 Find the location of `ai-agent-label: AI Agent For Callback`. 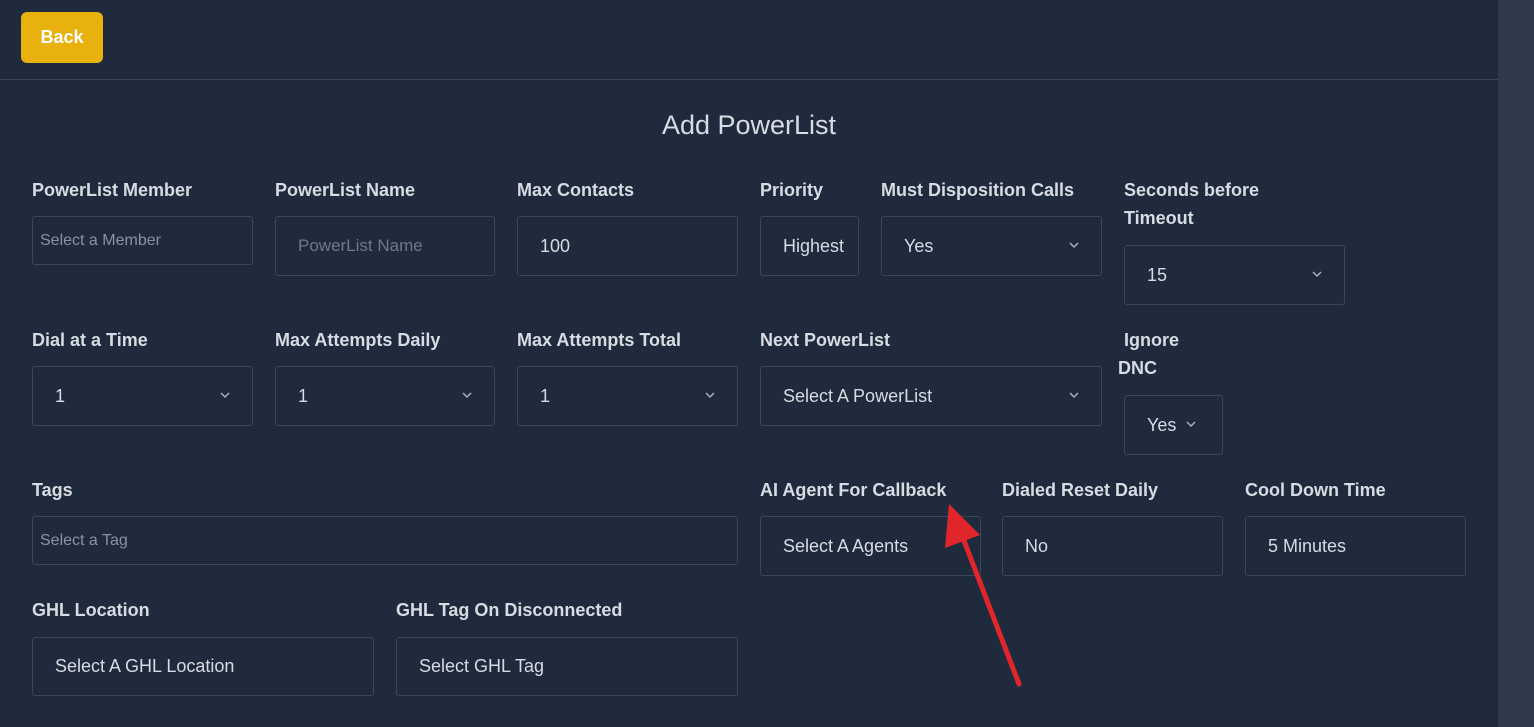

ai-agent-label: AI Agent For Callback is located at coordinates (853, 490).